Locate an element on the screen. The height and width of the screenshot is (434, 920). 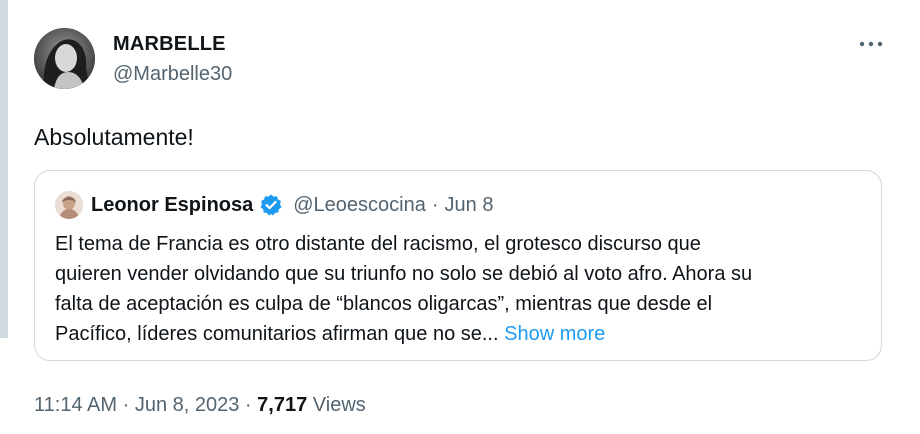
quote-author-avatar is located at coordinates (69, 205).